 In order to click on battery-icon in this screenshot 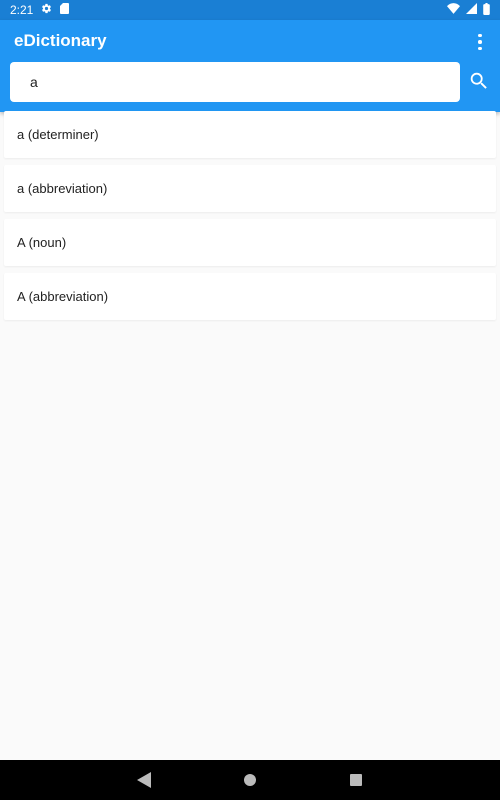, I will do `click(486, 10)`.